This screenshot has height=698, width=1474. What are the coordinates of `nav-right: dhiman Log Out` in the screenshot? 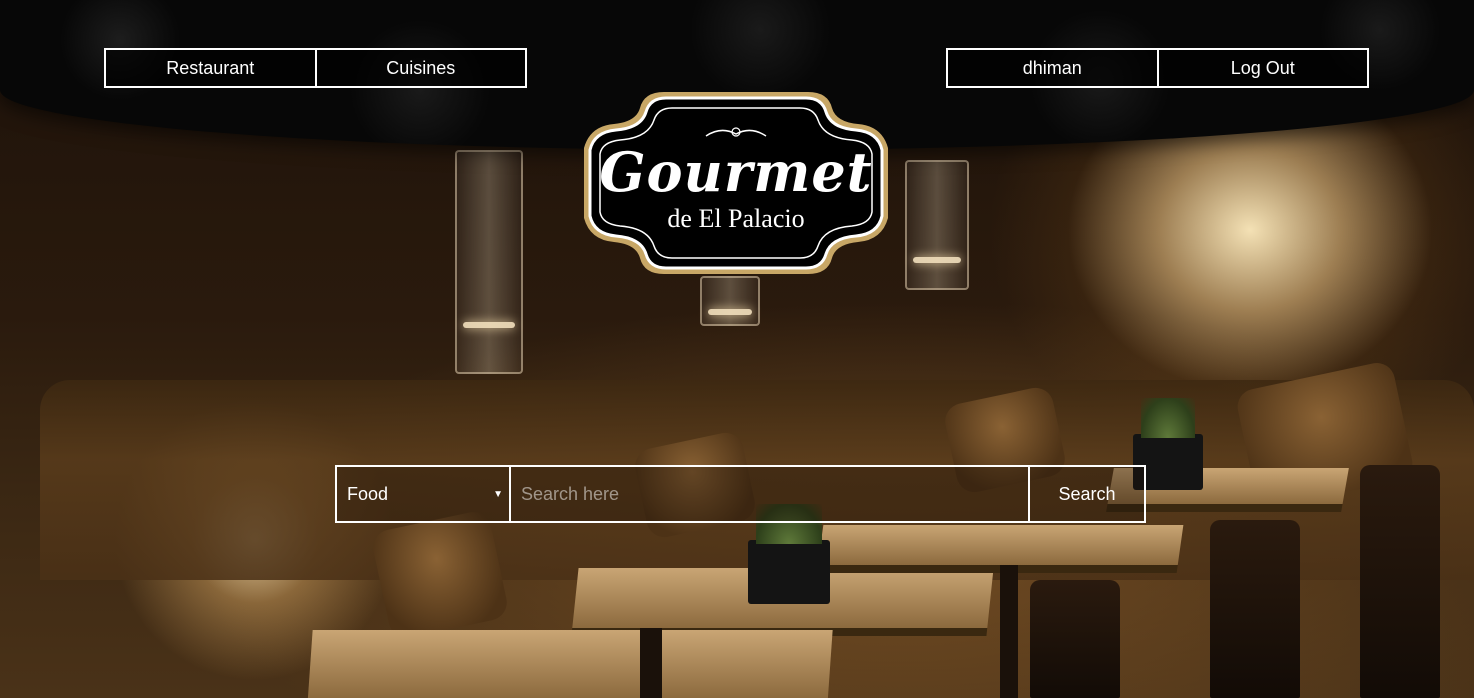 It's located at (1157, 68).